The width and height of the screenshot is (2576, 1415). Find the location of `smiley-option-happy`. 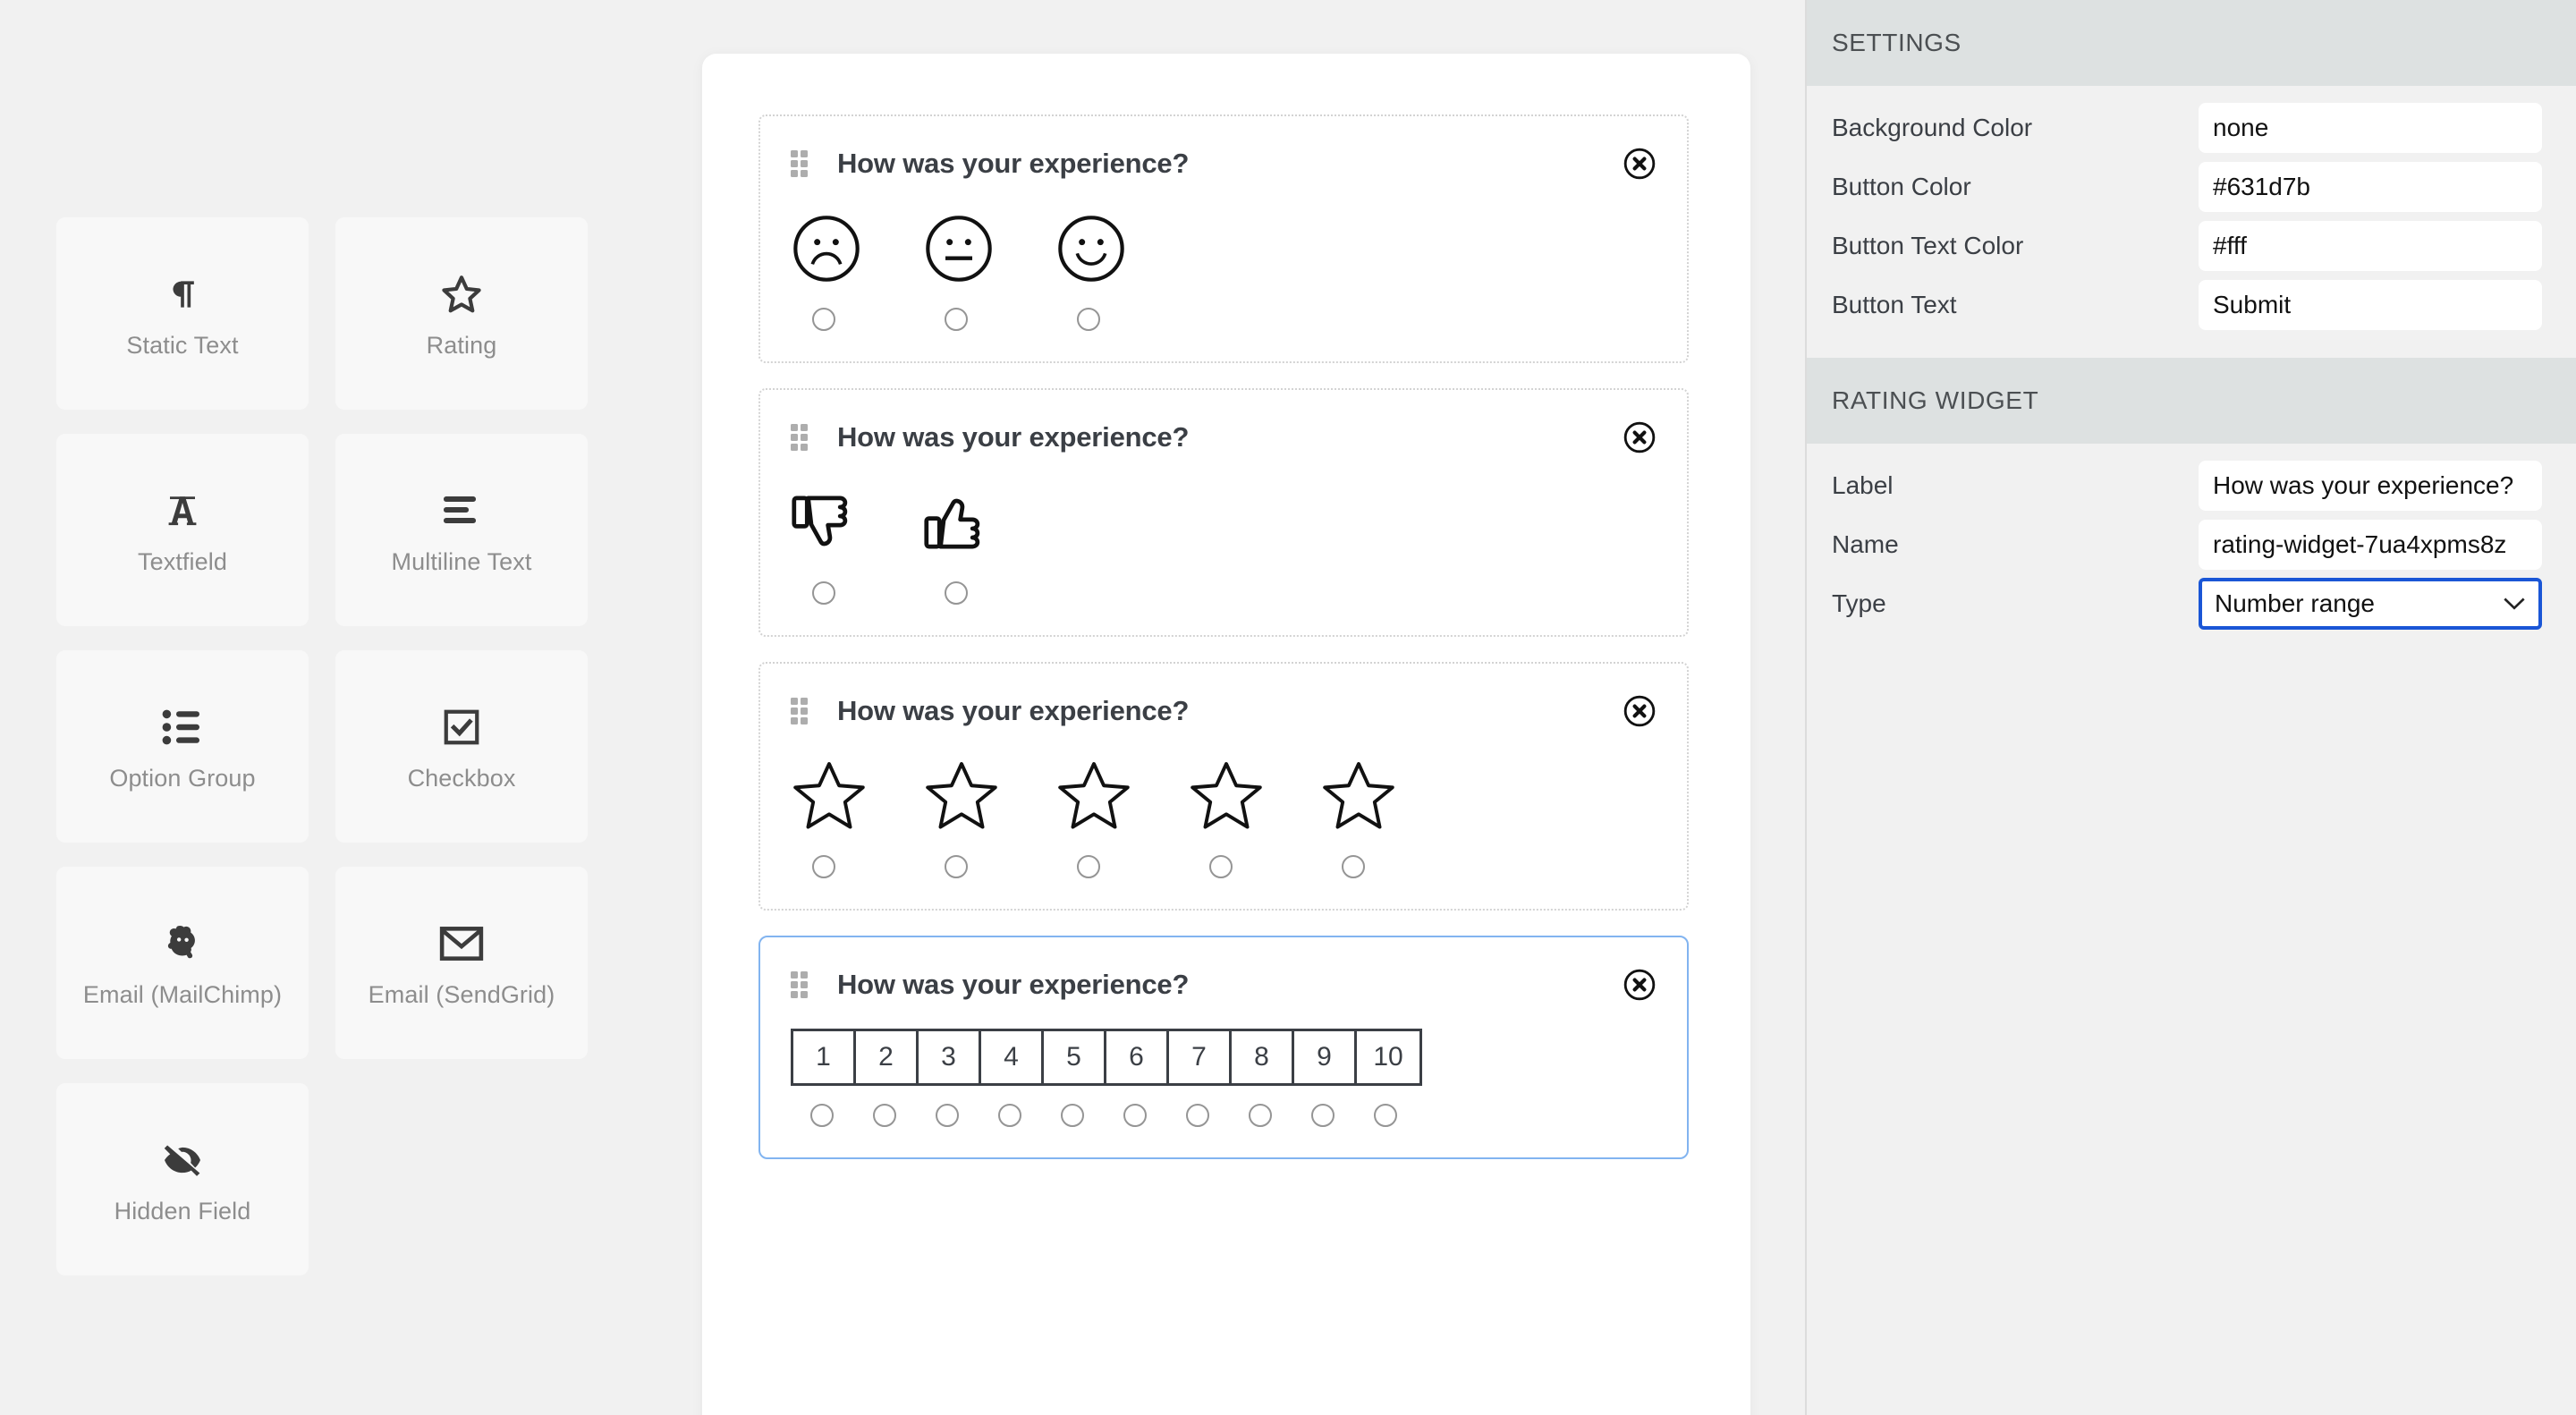

smiley-option-happy is located at coordinates (1089, 270).